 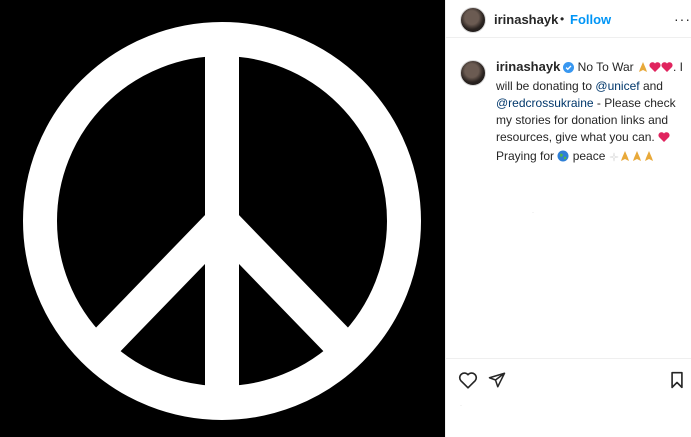 What do you see at coordinates (568, 19) in the screenshot?
I see `post-header: irinashayk • Follow ···` at bounding box center [568, 19].